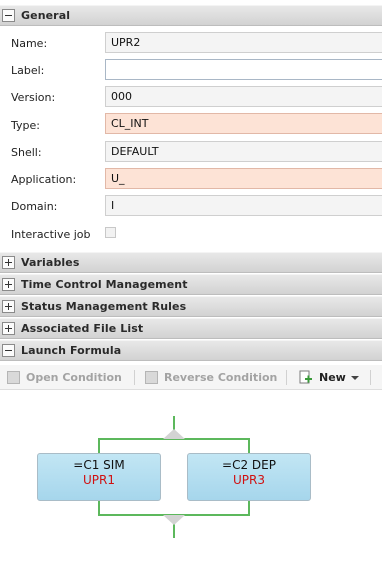 The height and width of the screenshot is (564, 382). I want to click on formula-node-2: =C2 DEP UPR3, so click(249, 477).